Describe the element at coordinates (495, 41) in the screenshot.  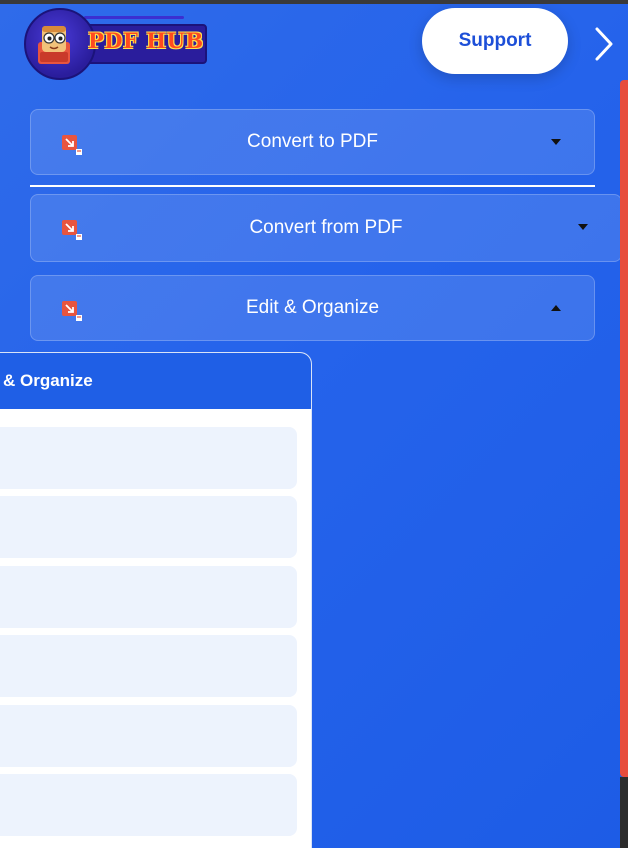
I see `support-button: Support` at that location.